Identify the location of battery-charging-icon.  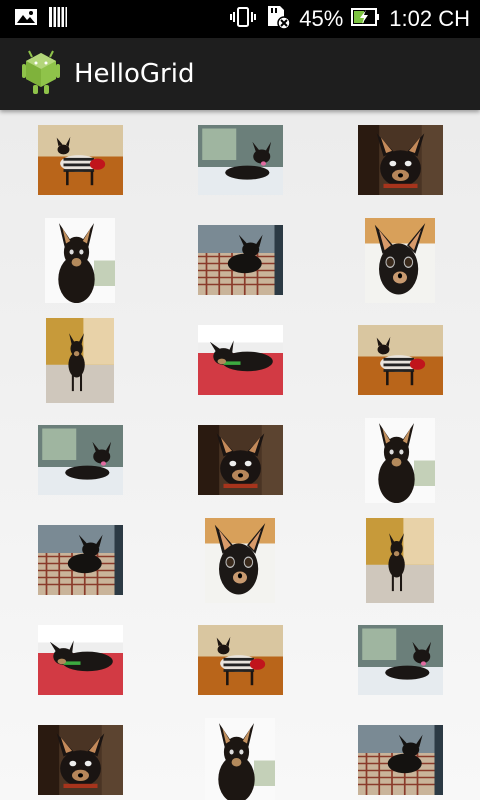
(366, 19).